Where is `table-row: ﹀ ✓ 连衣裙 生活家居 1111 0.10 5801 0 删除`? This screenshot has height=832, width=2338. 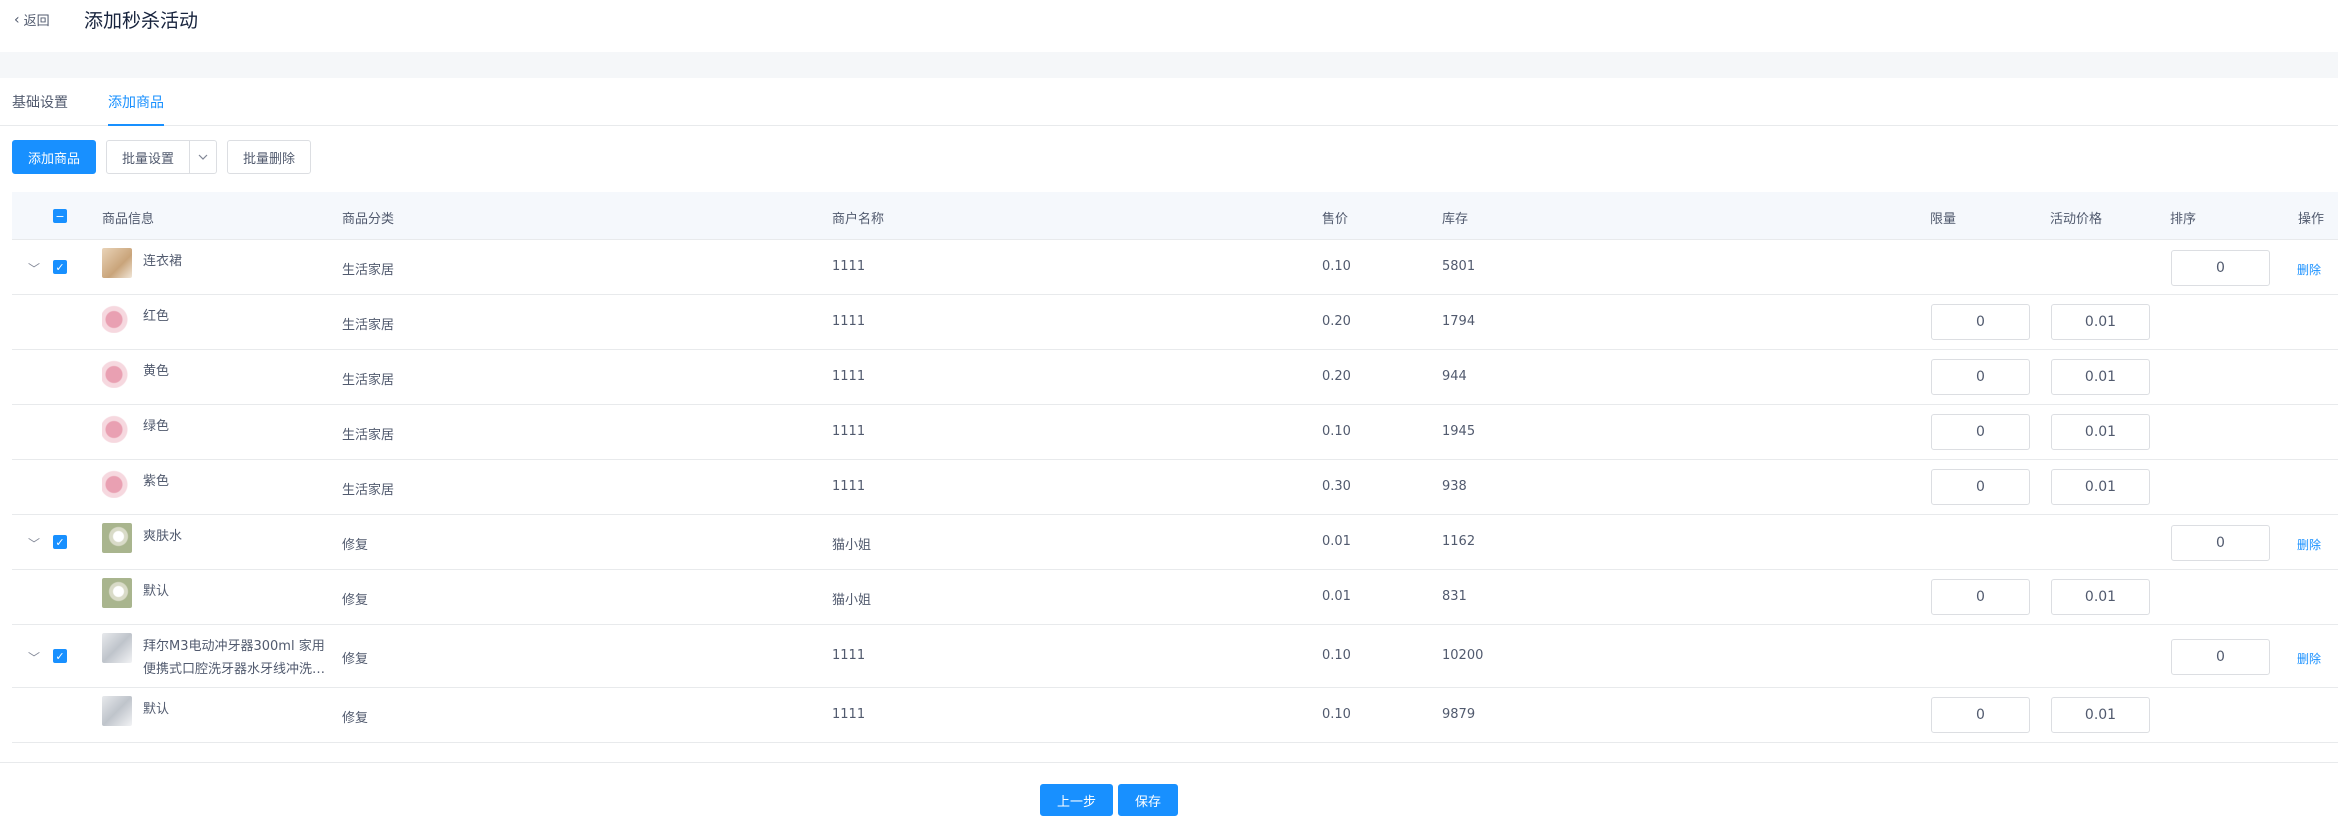
table-row: ﹀ ✓ 连衣裙 生活家居 1111 0.10 5801 0 删除 is located at coordinates (1175, 267).